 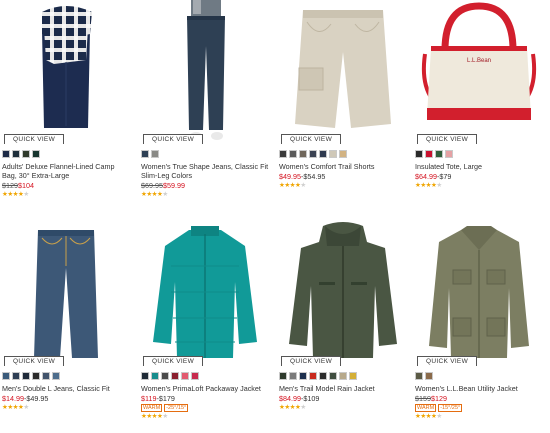 I want to click on original-price: $69.95, so click(x=152, y=185).